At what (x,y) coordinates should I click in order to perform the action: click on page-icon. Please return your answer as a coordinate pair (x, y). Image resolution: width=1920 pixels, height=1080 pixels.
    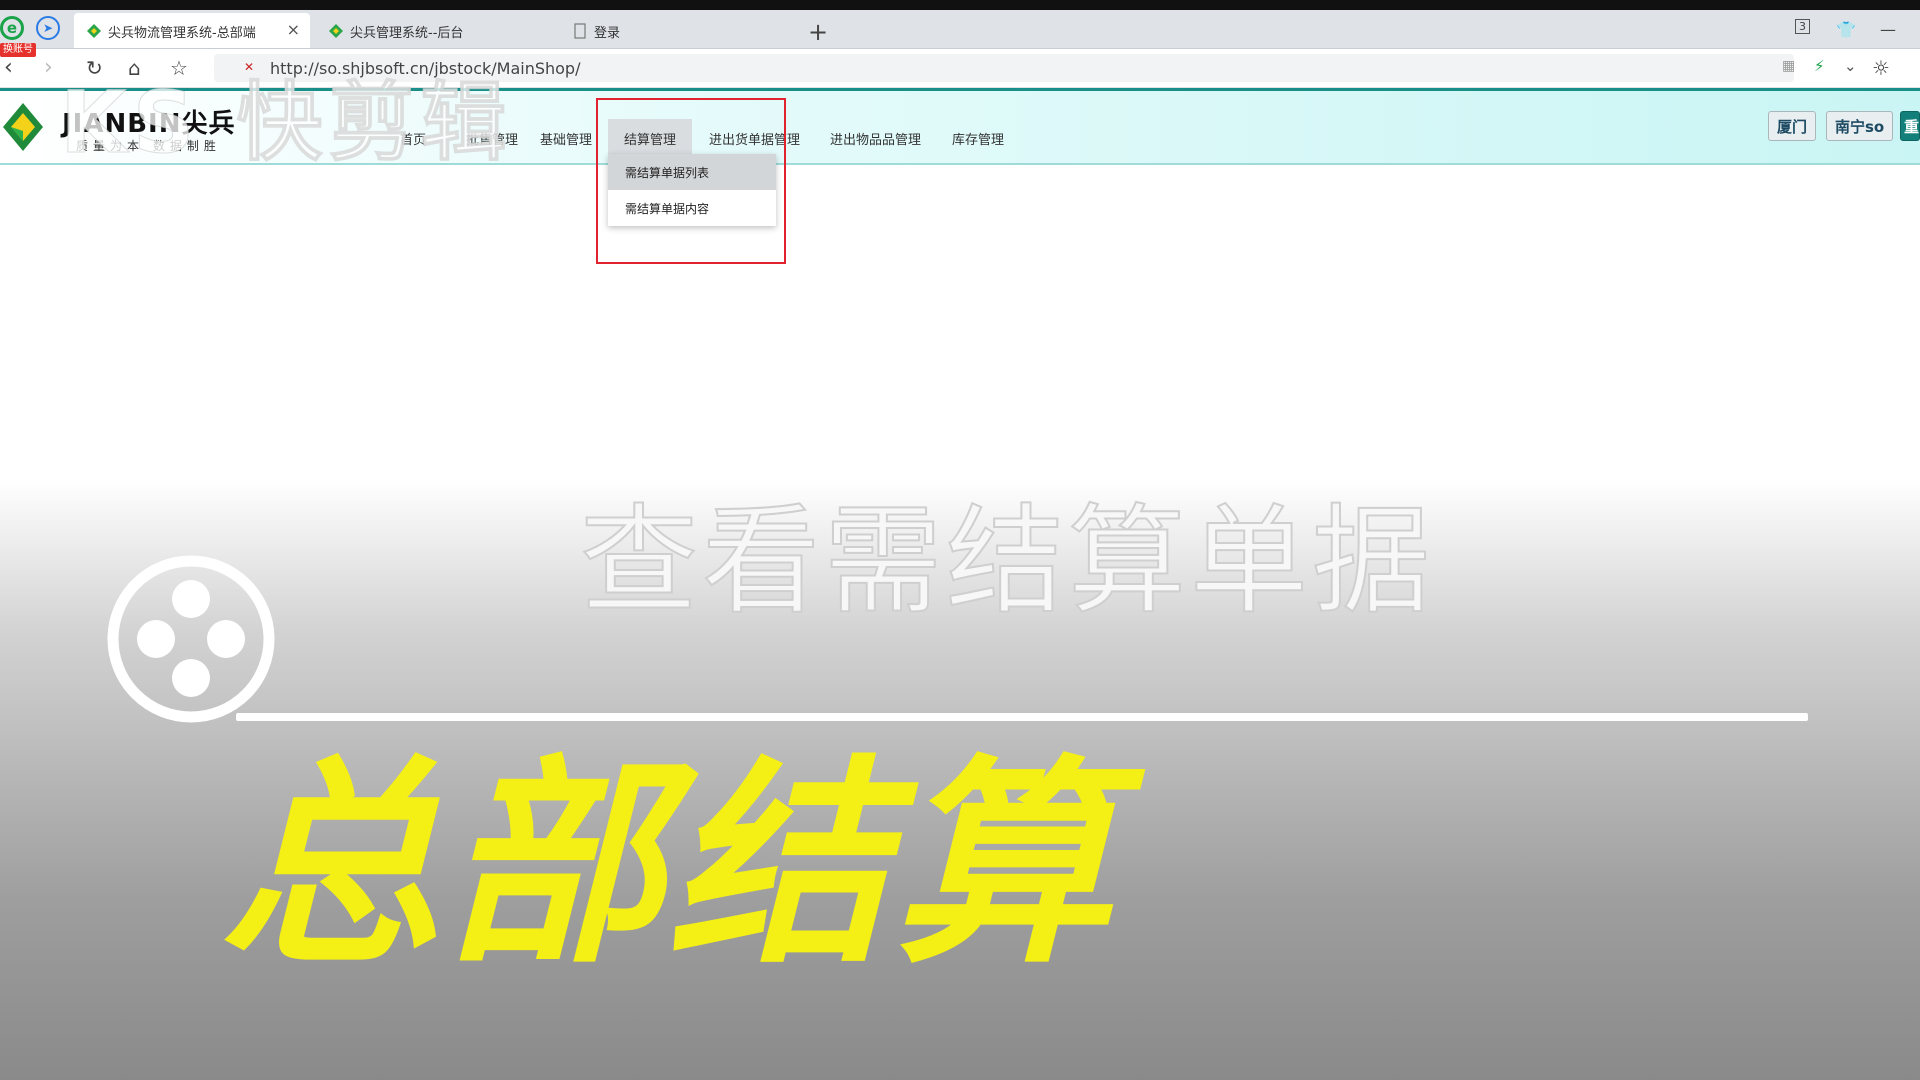
    Looking at the image, I should click on (580, 31).